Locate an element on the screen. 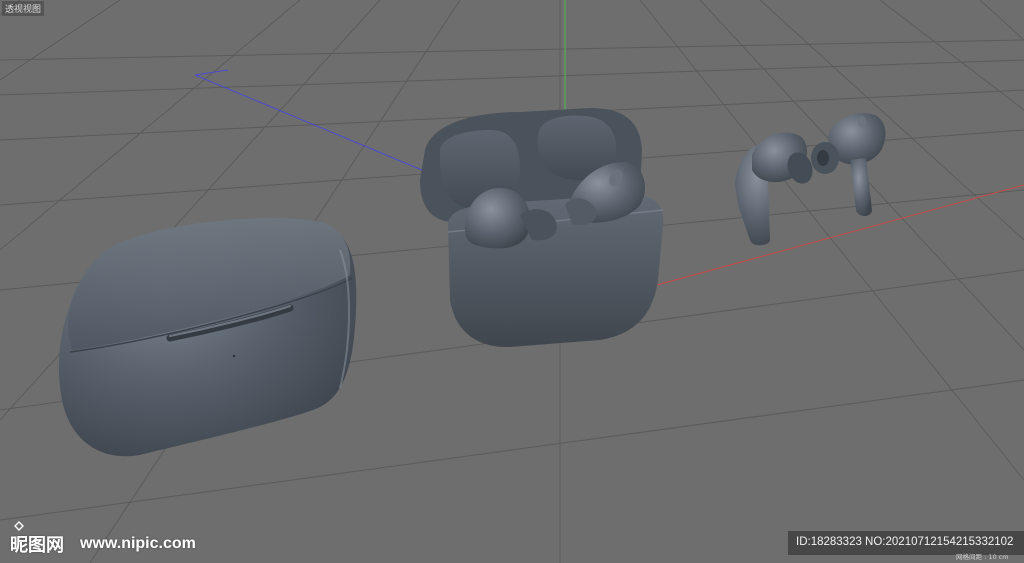  watermark-id-text: ID:18283323 NO:20210712154215332102 is located at coordinates (905, 542).